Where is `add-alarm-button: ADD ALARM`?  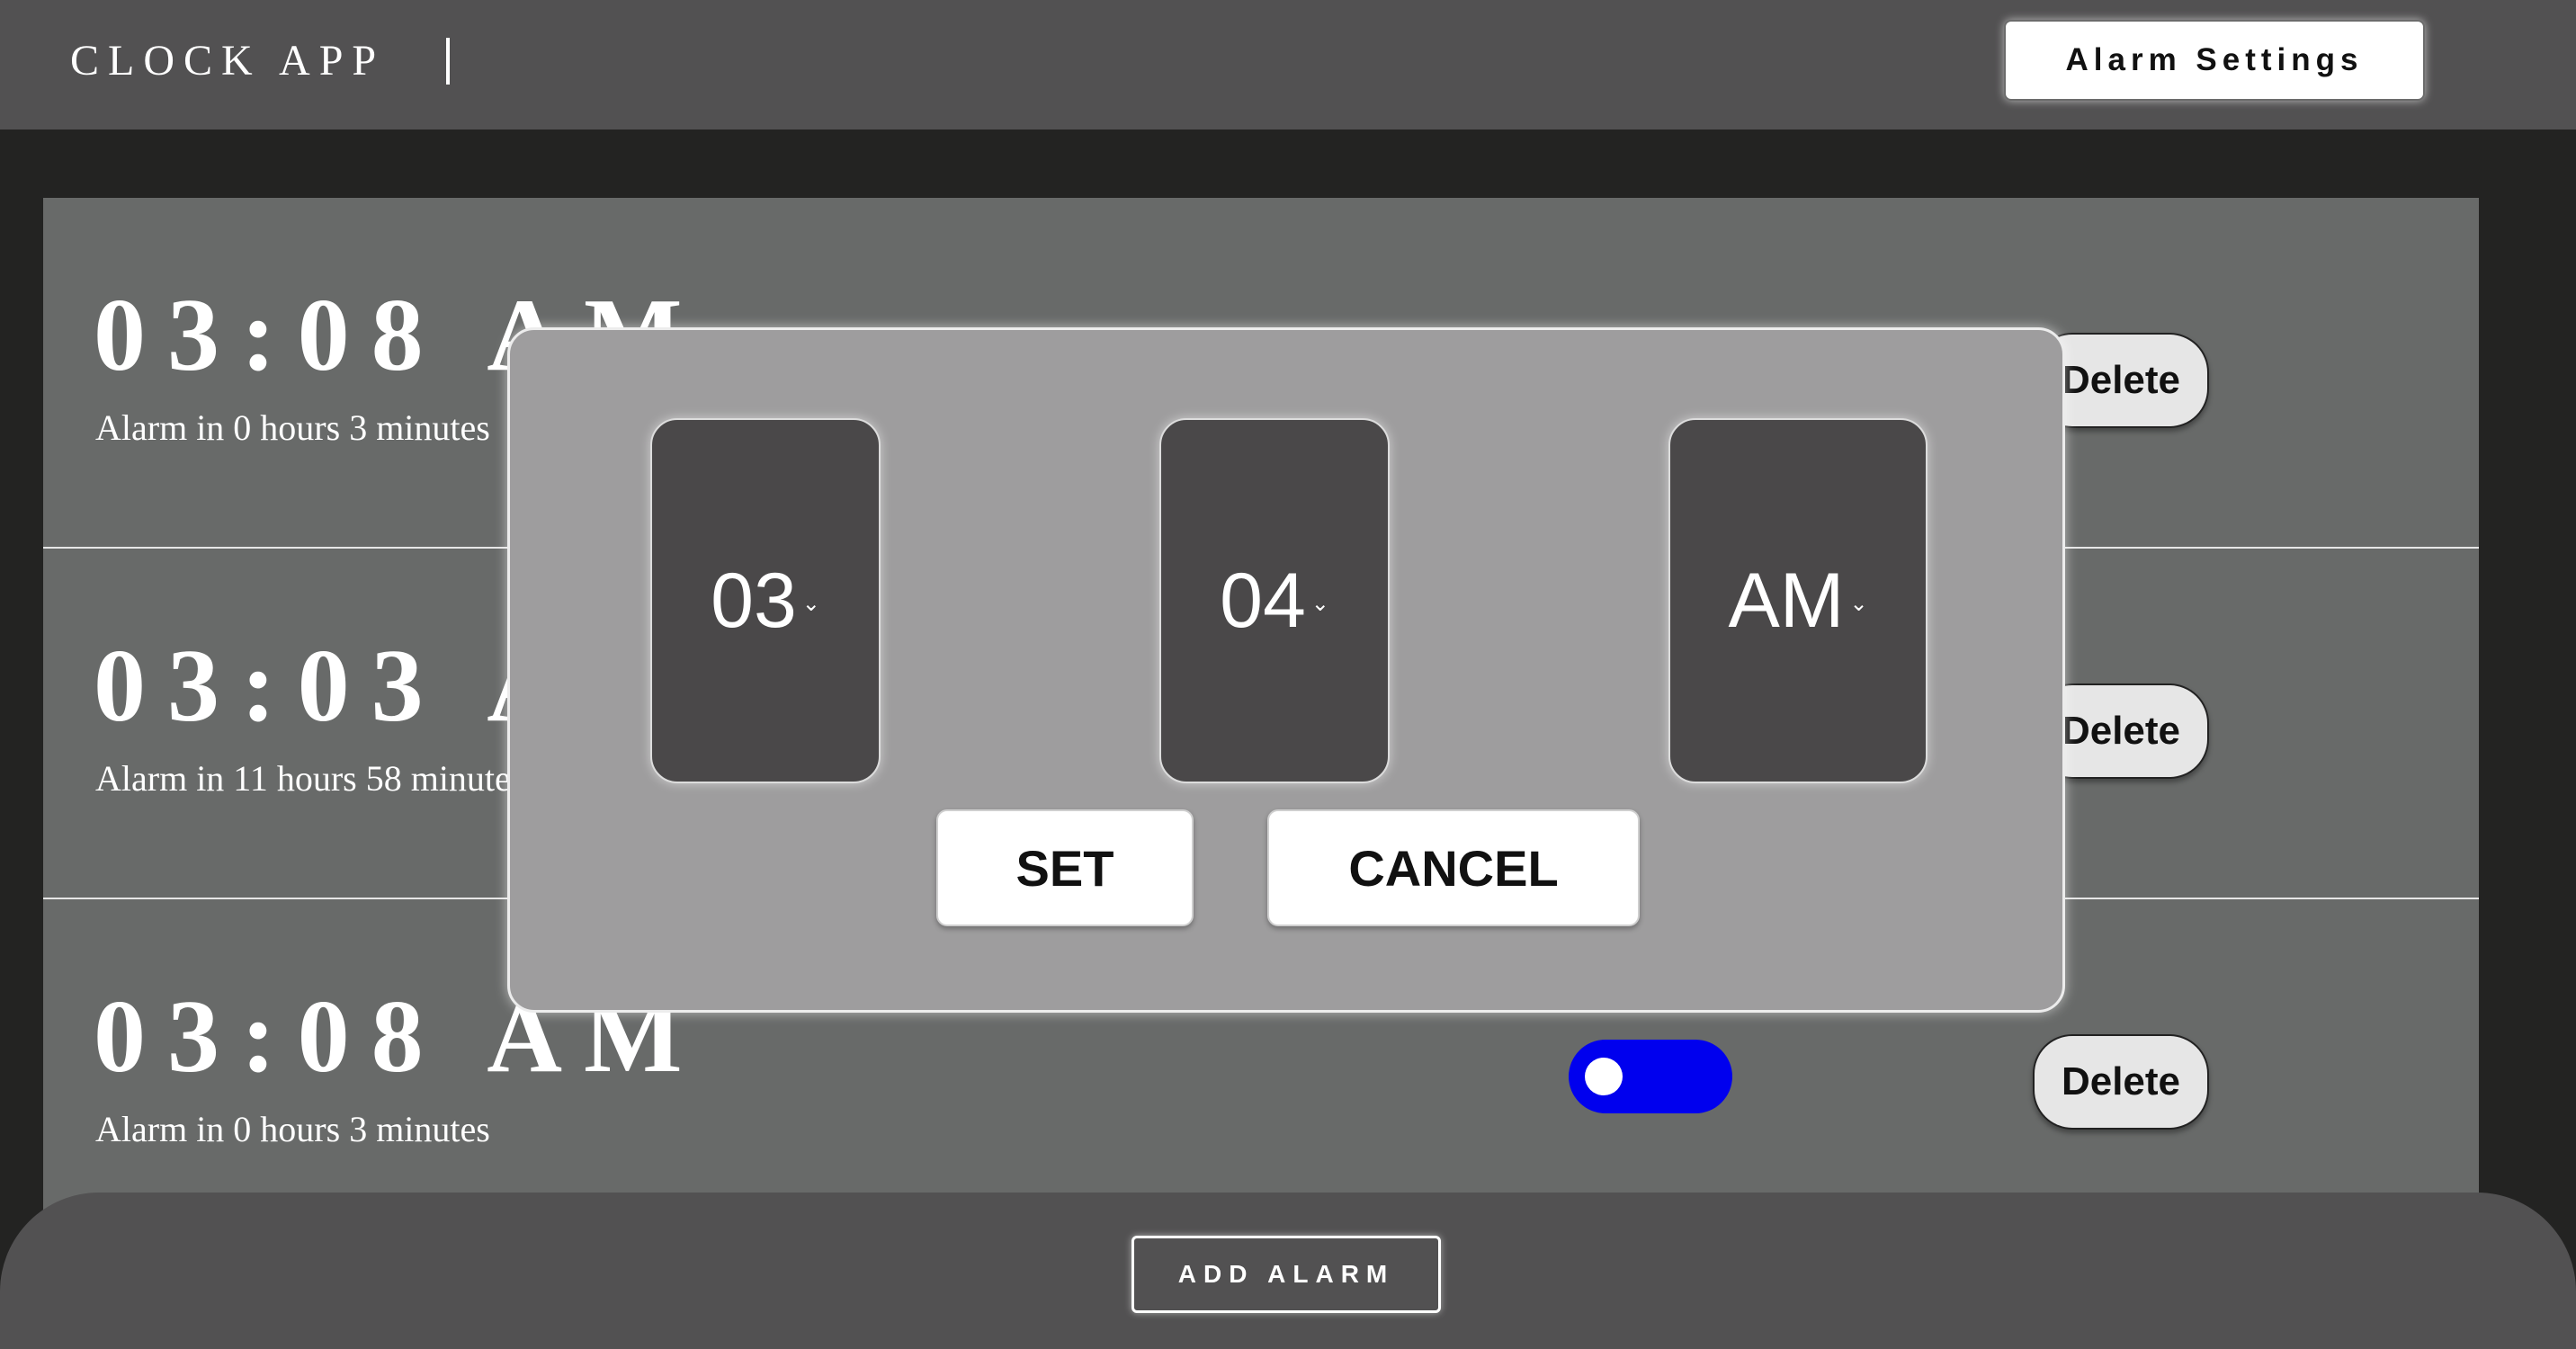
add-alarm-button: ADD ALARM is located at coordinates (1286, 1274).